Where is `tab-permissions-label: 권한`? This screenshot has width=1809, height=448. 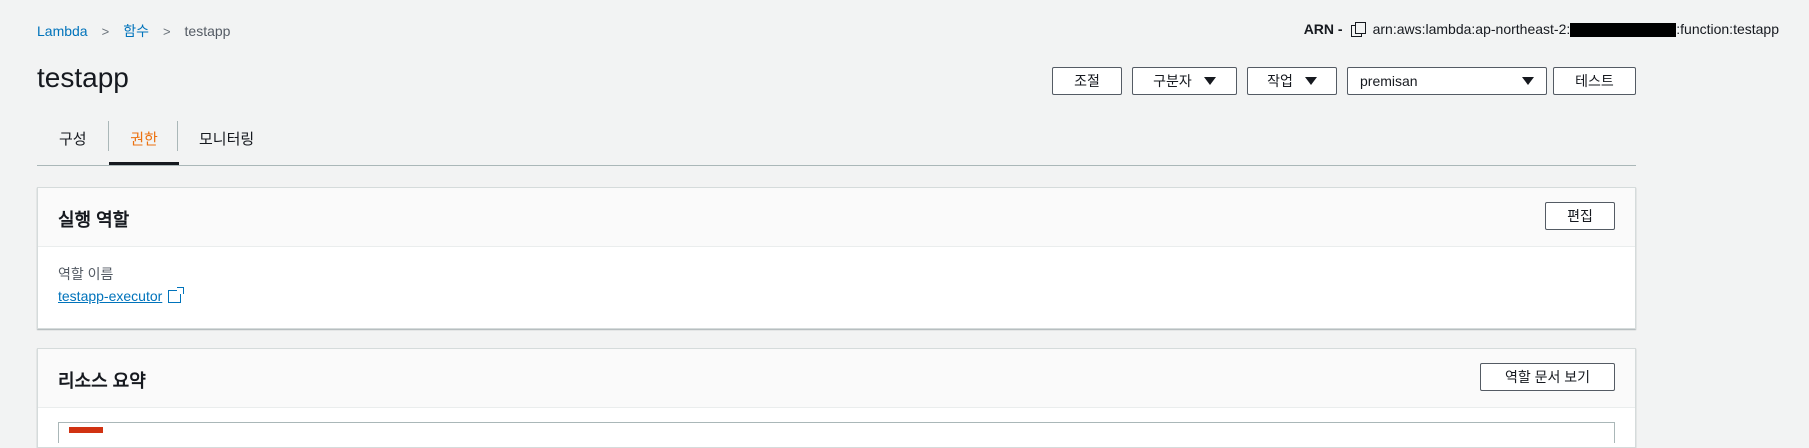
tab-permissions-label: 권한 is located at coordinates (144, 139).